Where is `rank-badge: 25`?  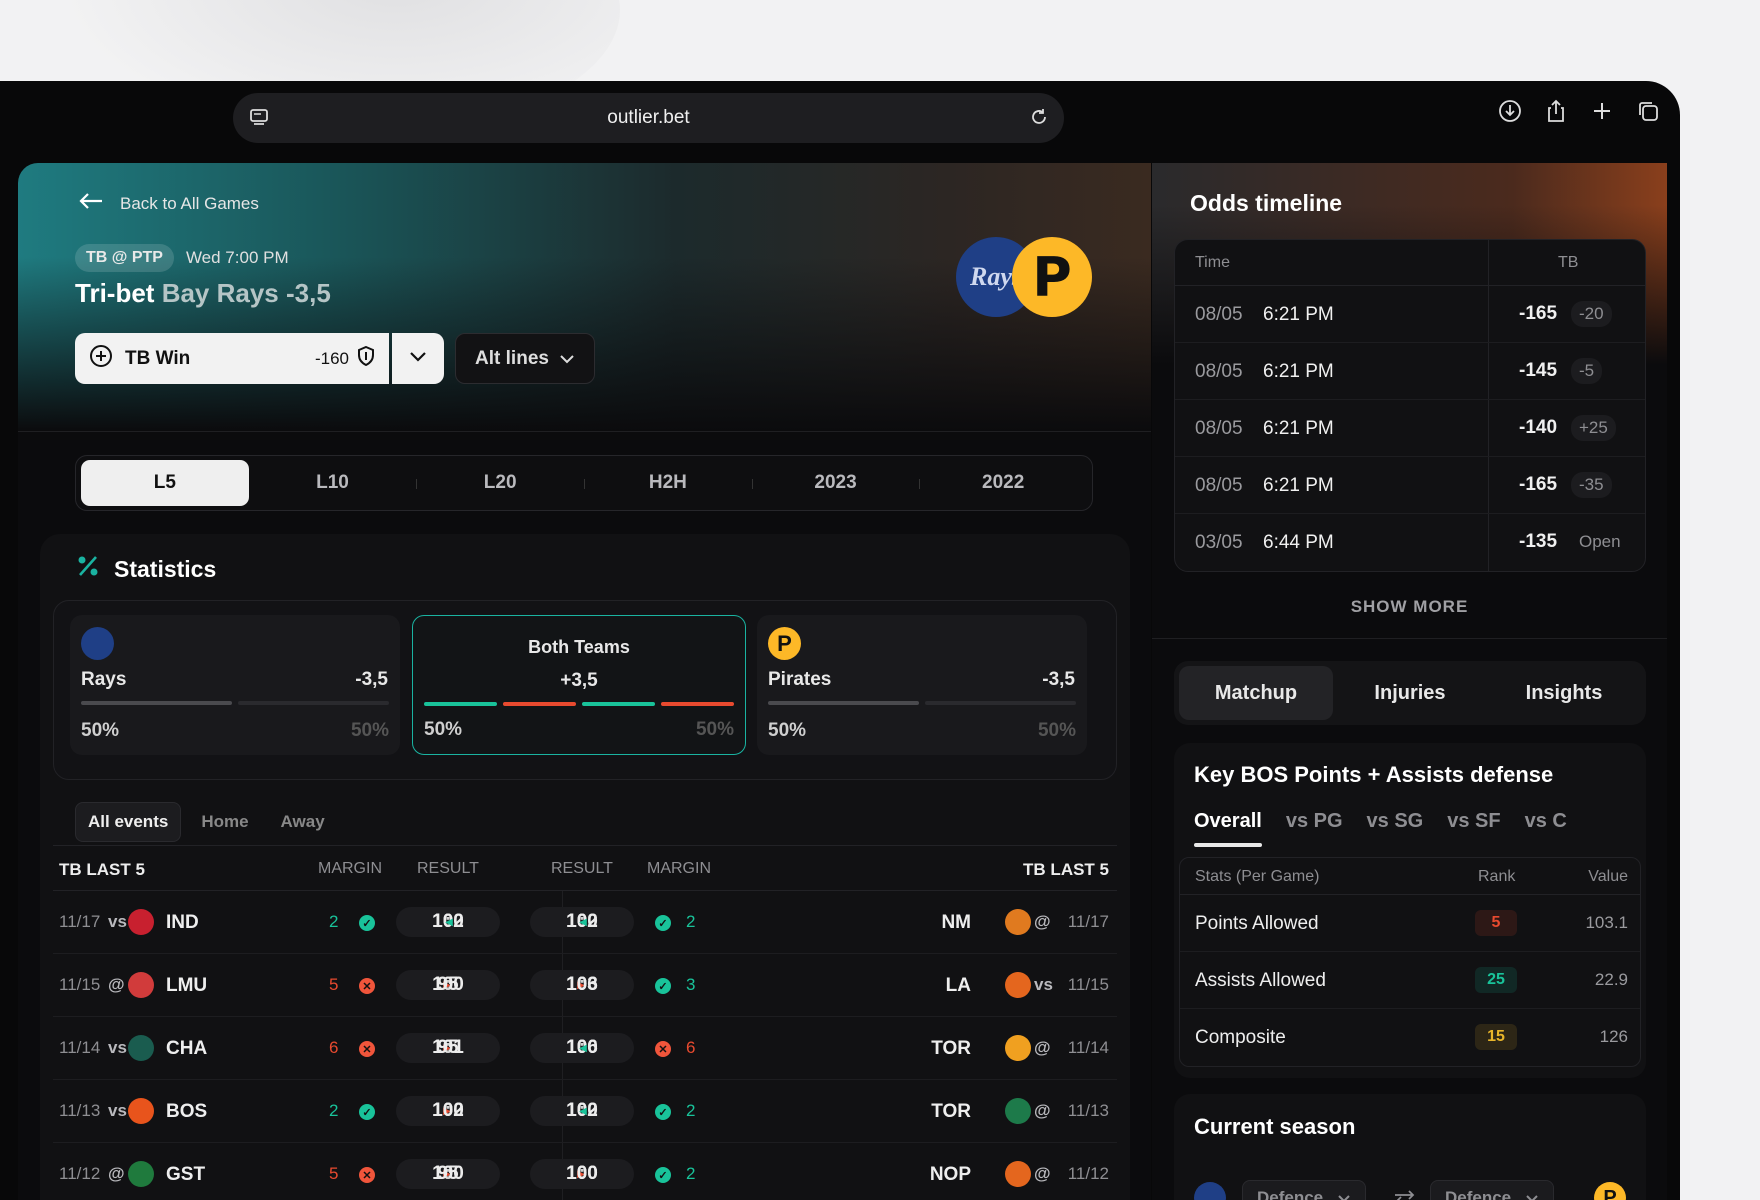 rank-badge: 25 is located at coordinates (1496, 980).